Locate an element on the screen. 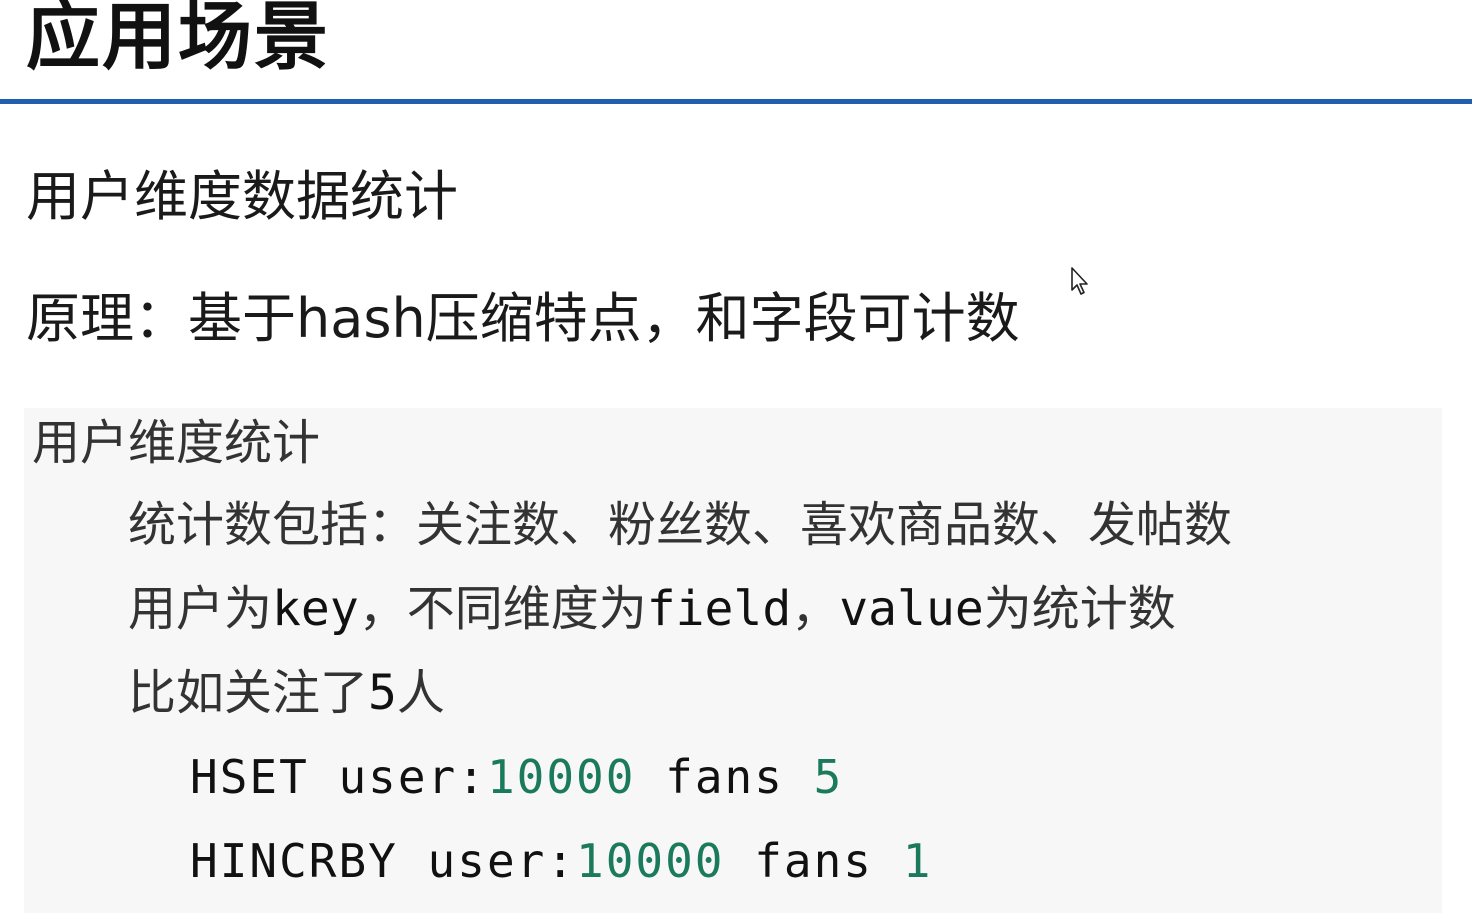 This screenshot has width=1472, height=913. keyword-key: key is located at coordinates (315, 609).